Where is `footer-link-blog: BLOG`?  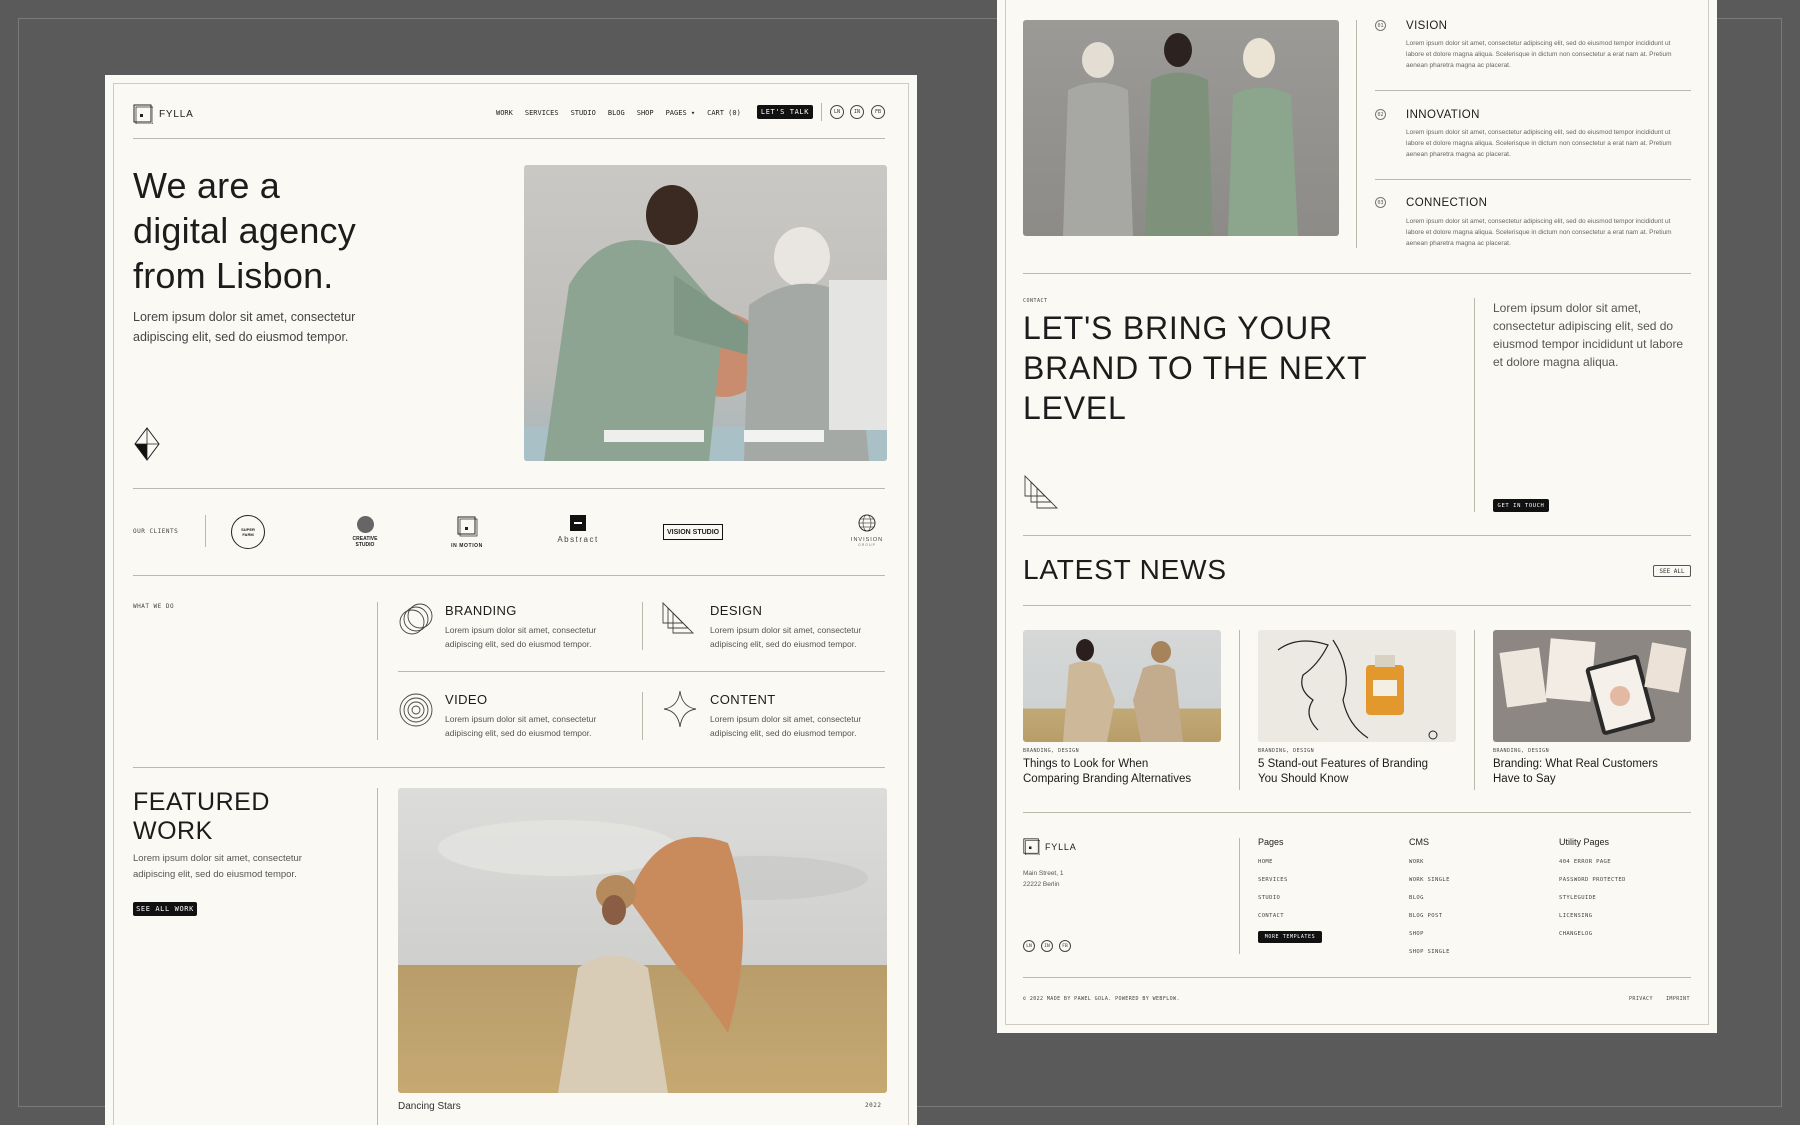
footer-link-blog: BLOG is located at coordinates (1416, 898).